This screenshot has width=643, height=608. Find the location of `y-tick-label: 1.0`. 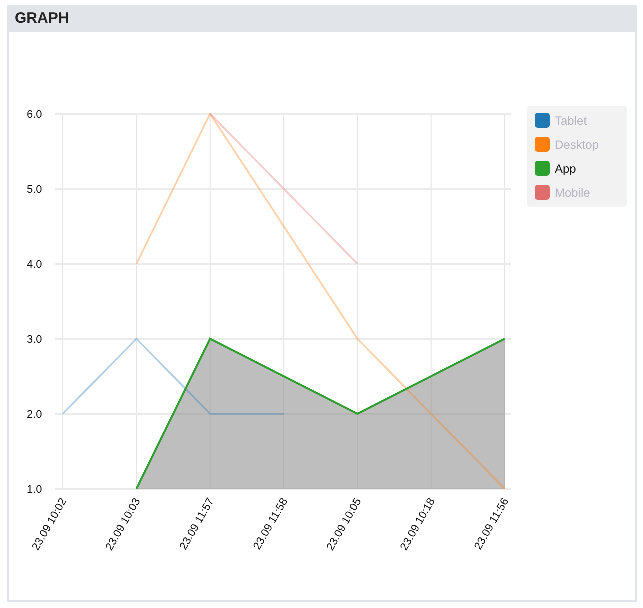

y-tick-label: 1.0 is located at coordinates (34, 490).